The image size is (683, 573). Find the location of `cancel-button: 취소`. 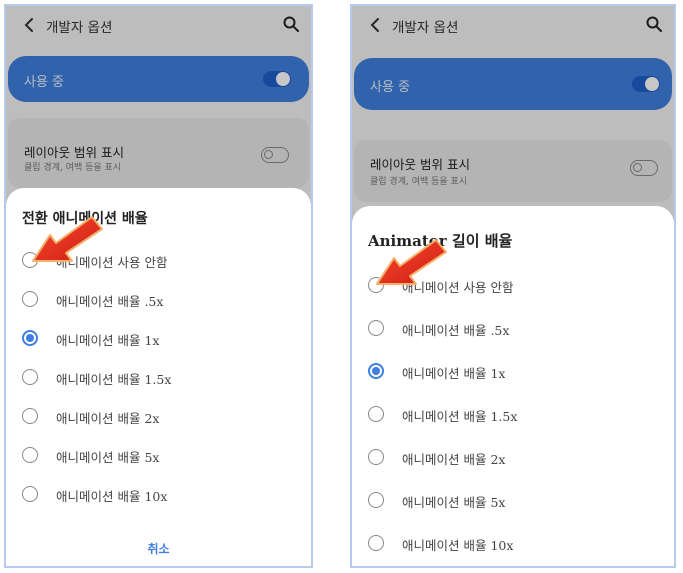

cancel-button: 취소 is located at coordinates (158, 548).